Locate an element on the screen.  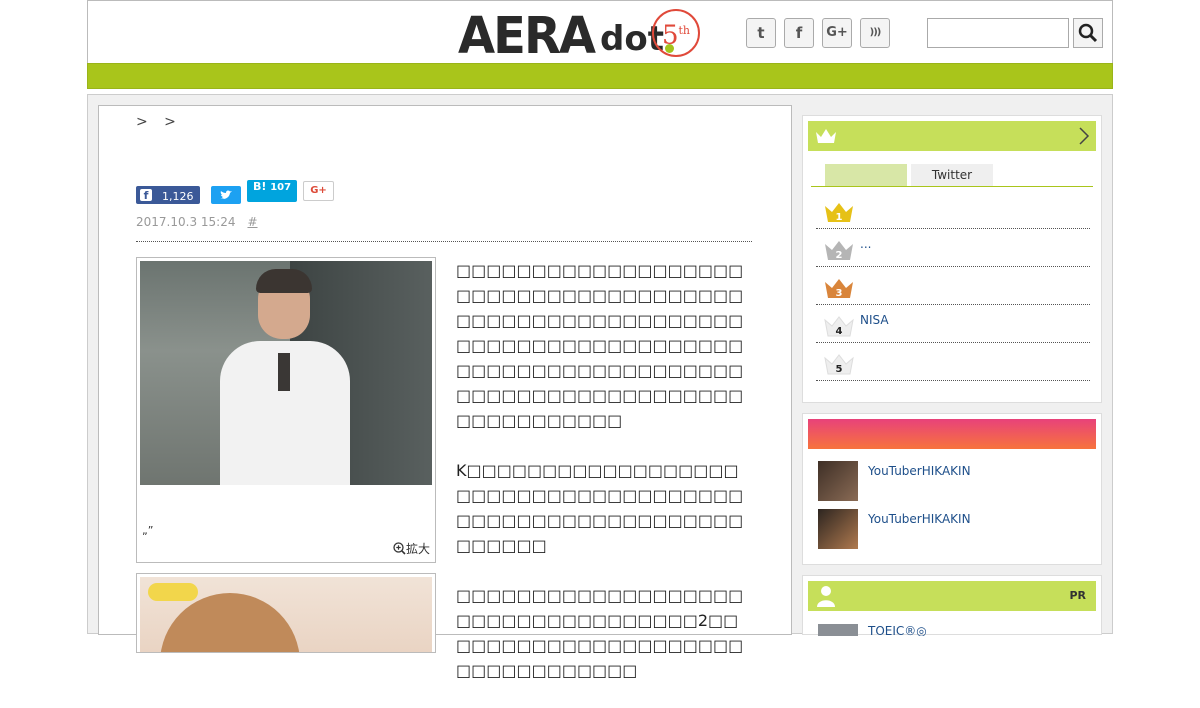
zoom-label: 拡大 is located at coordinates (418, 549).